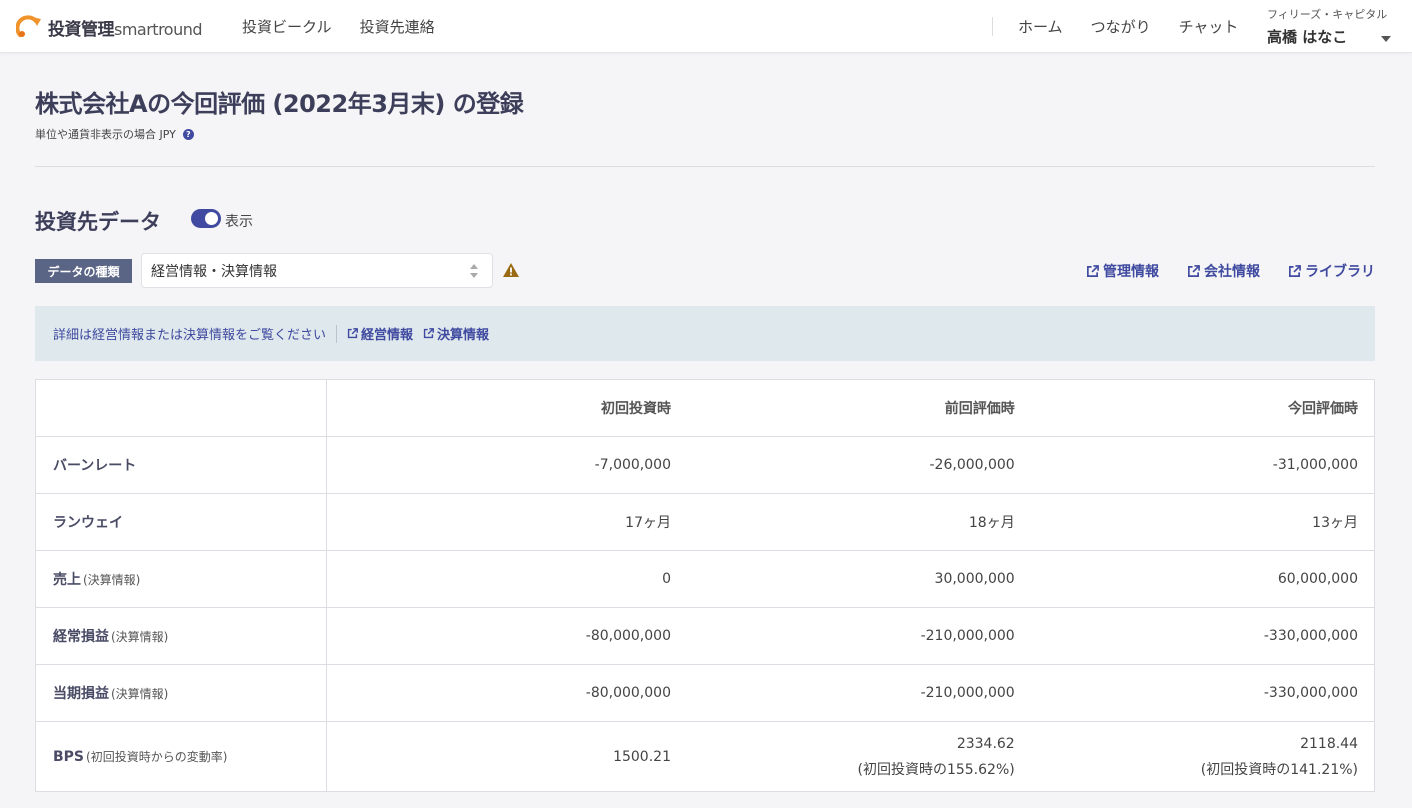 The image size is (1412, 808). I want to click on user-name: 高橋 はなこ, so click(1307, 37).